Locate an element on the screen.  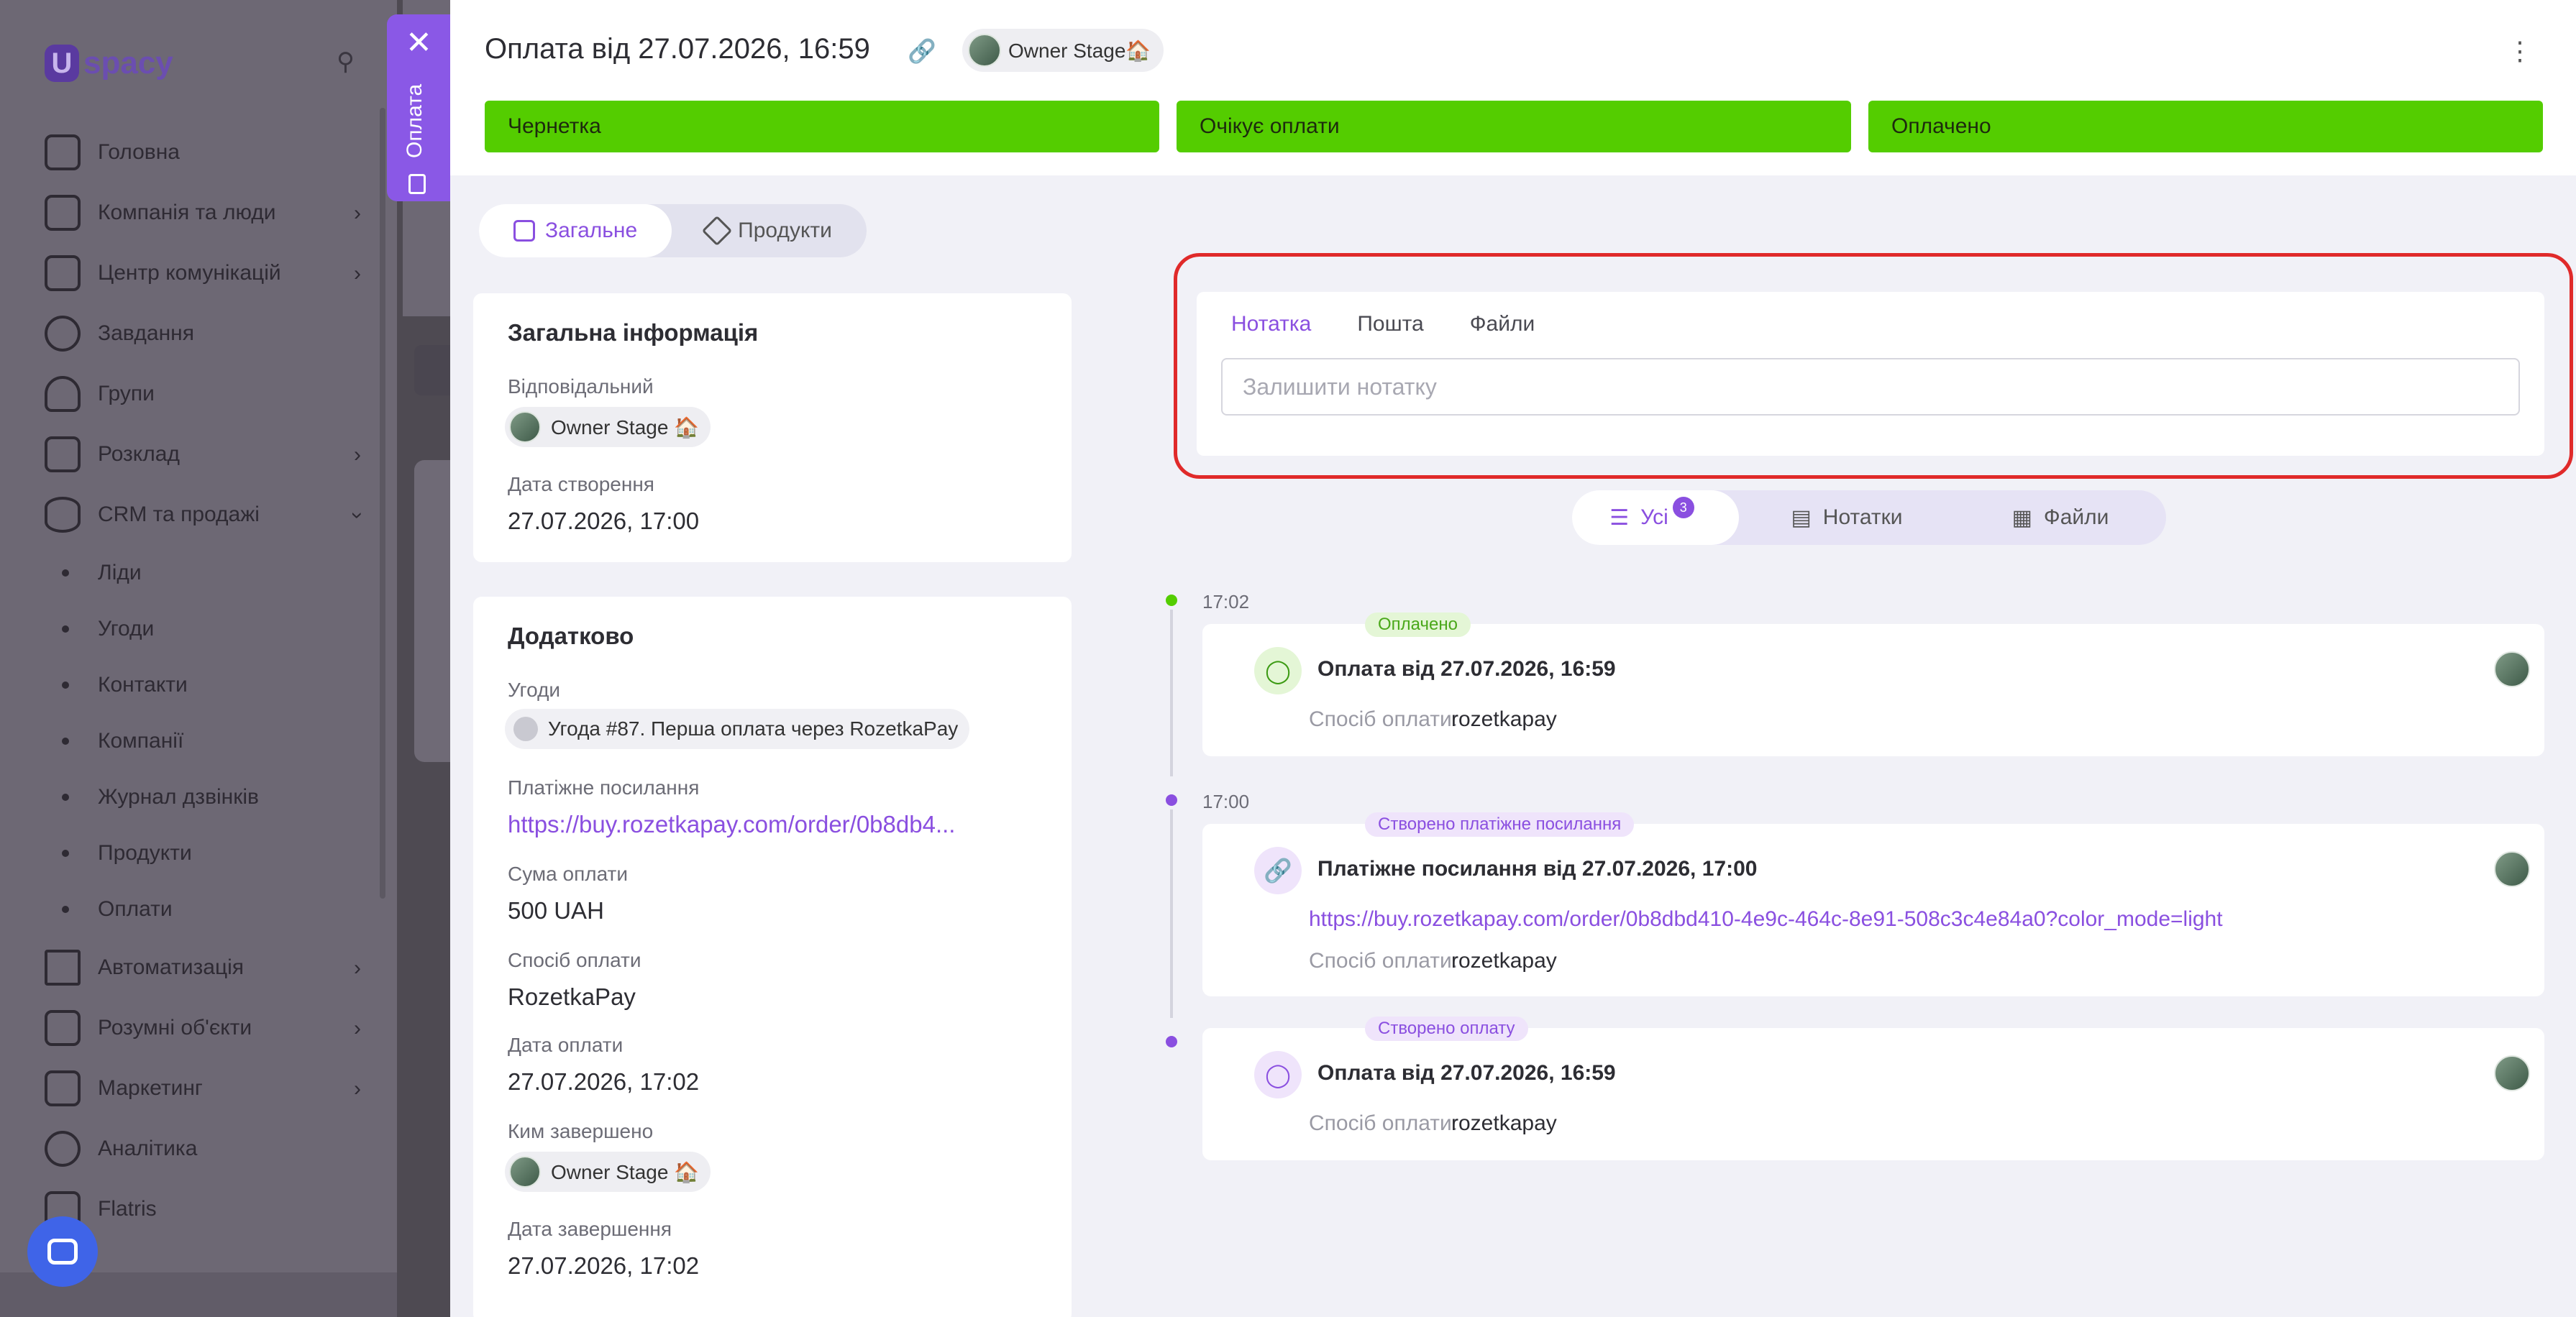
pin-icon: ⚲ is located at coordinates (351, 61).